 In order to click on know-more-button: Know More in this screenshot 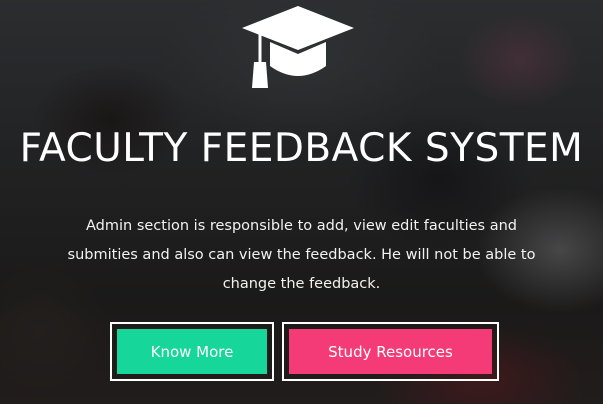, I will do `click(192, 351)`.